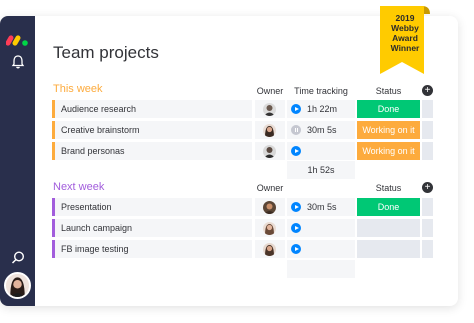  Describe the element at coordinates (18, 39) in the screenshot. I see `monday-logo-icon` at that location.